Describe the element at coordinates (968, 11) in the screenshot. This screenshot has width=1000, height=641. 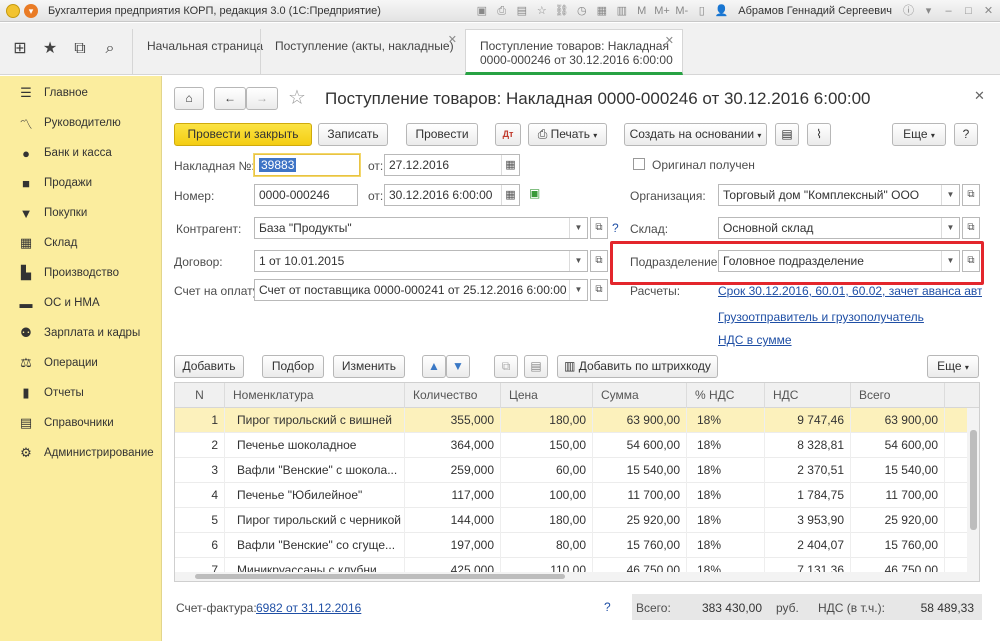
I see `maximize-icon: □` at that location.